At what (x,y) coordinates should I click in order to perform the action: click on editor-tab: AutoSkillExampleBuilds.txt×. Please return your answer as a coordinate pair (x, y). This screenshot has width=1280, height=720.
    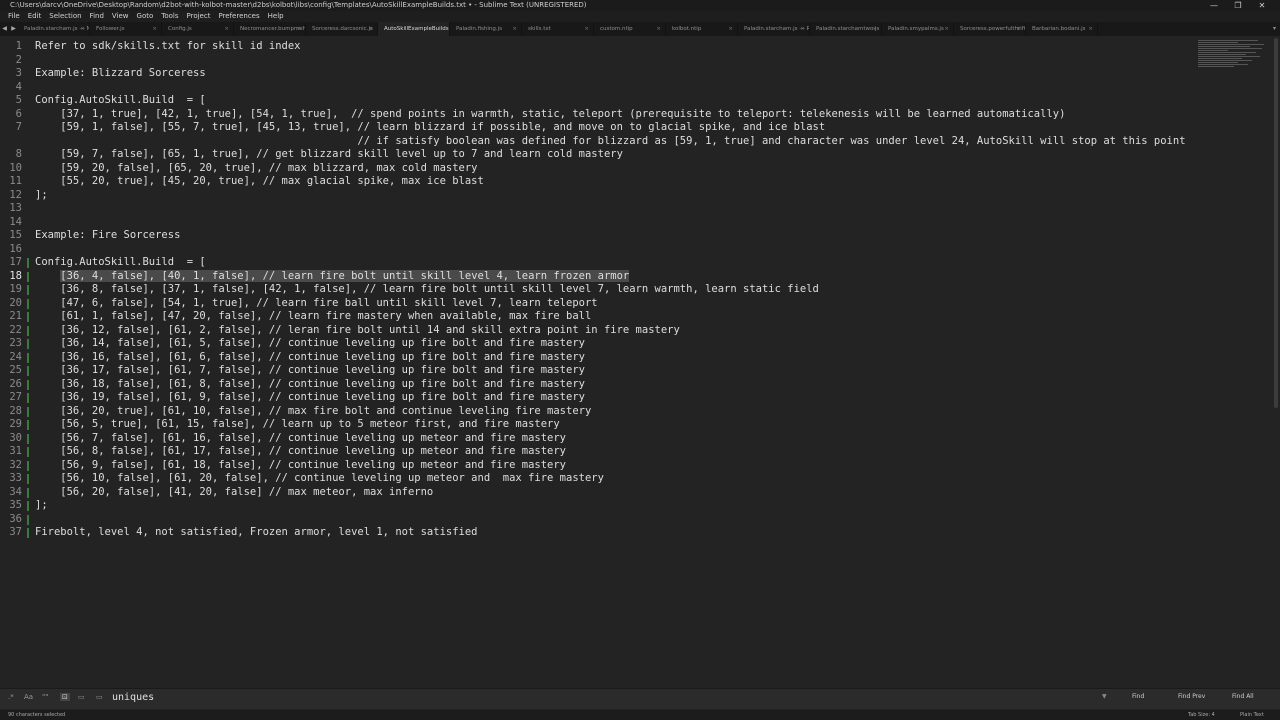
    Looking at the image, I should click on (414, 29).